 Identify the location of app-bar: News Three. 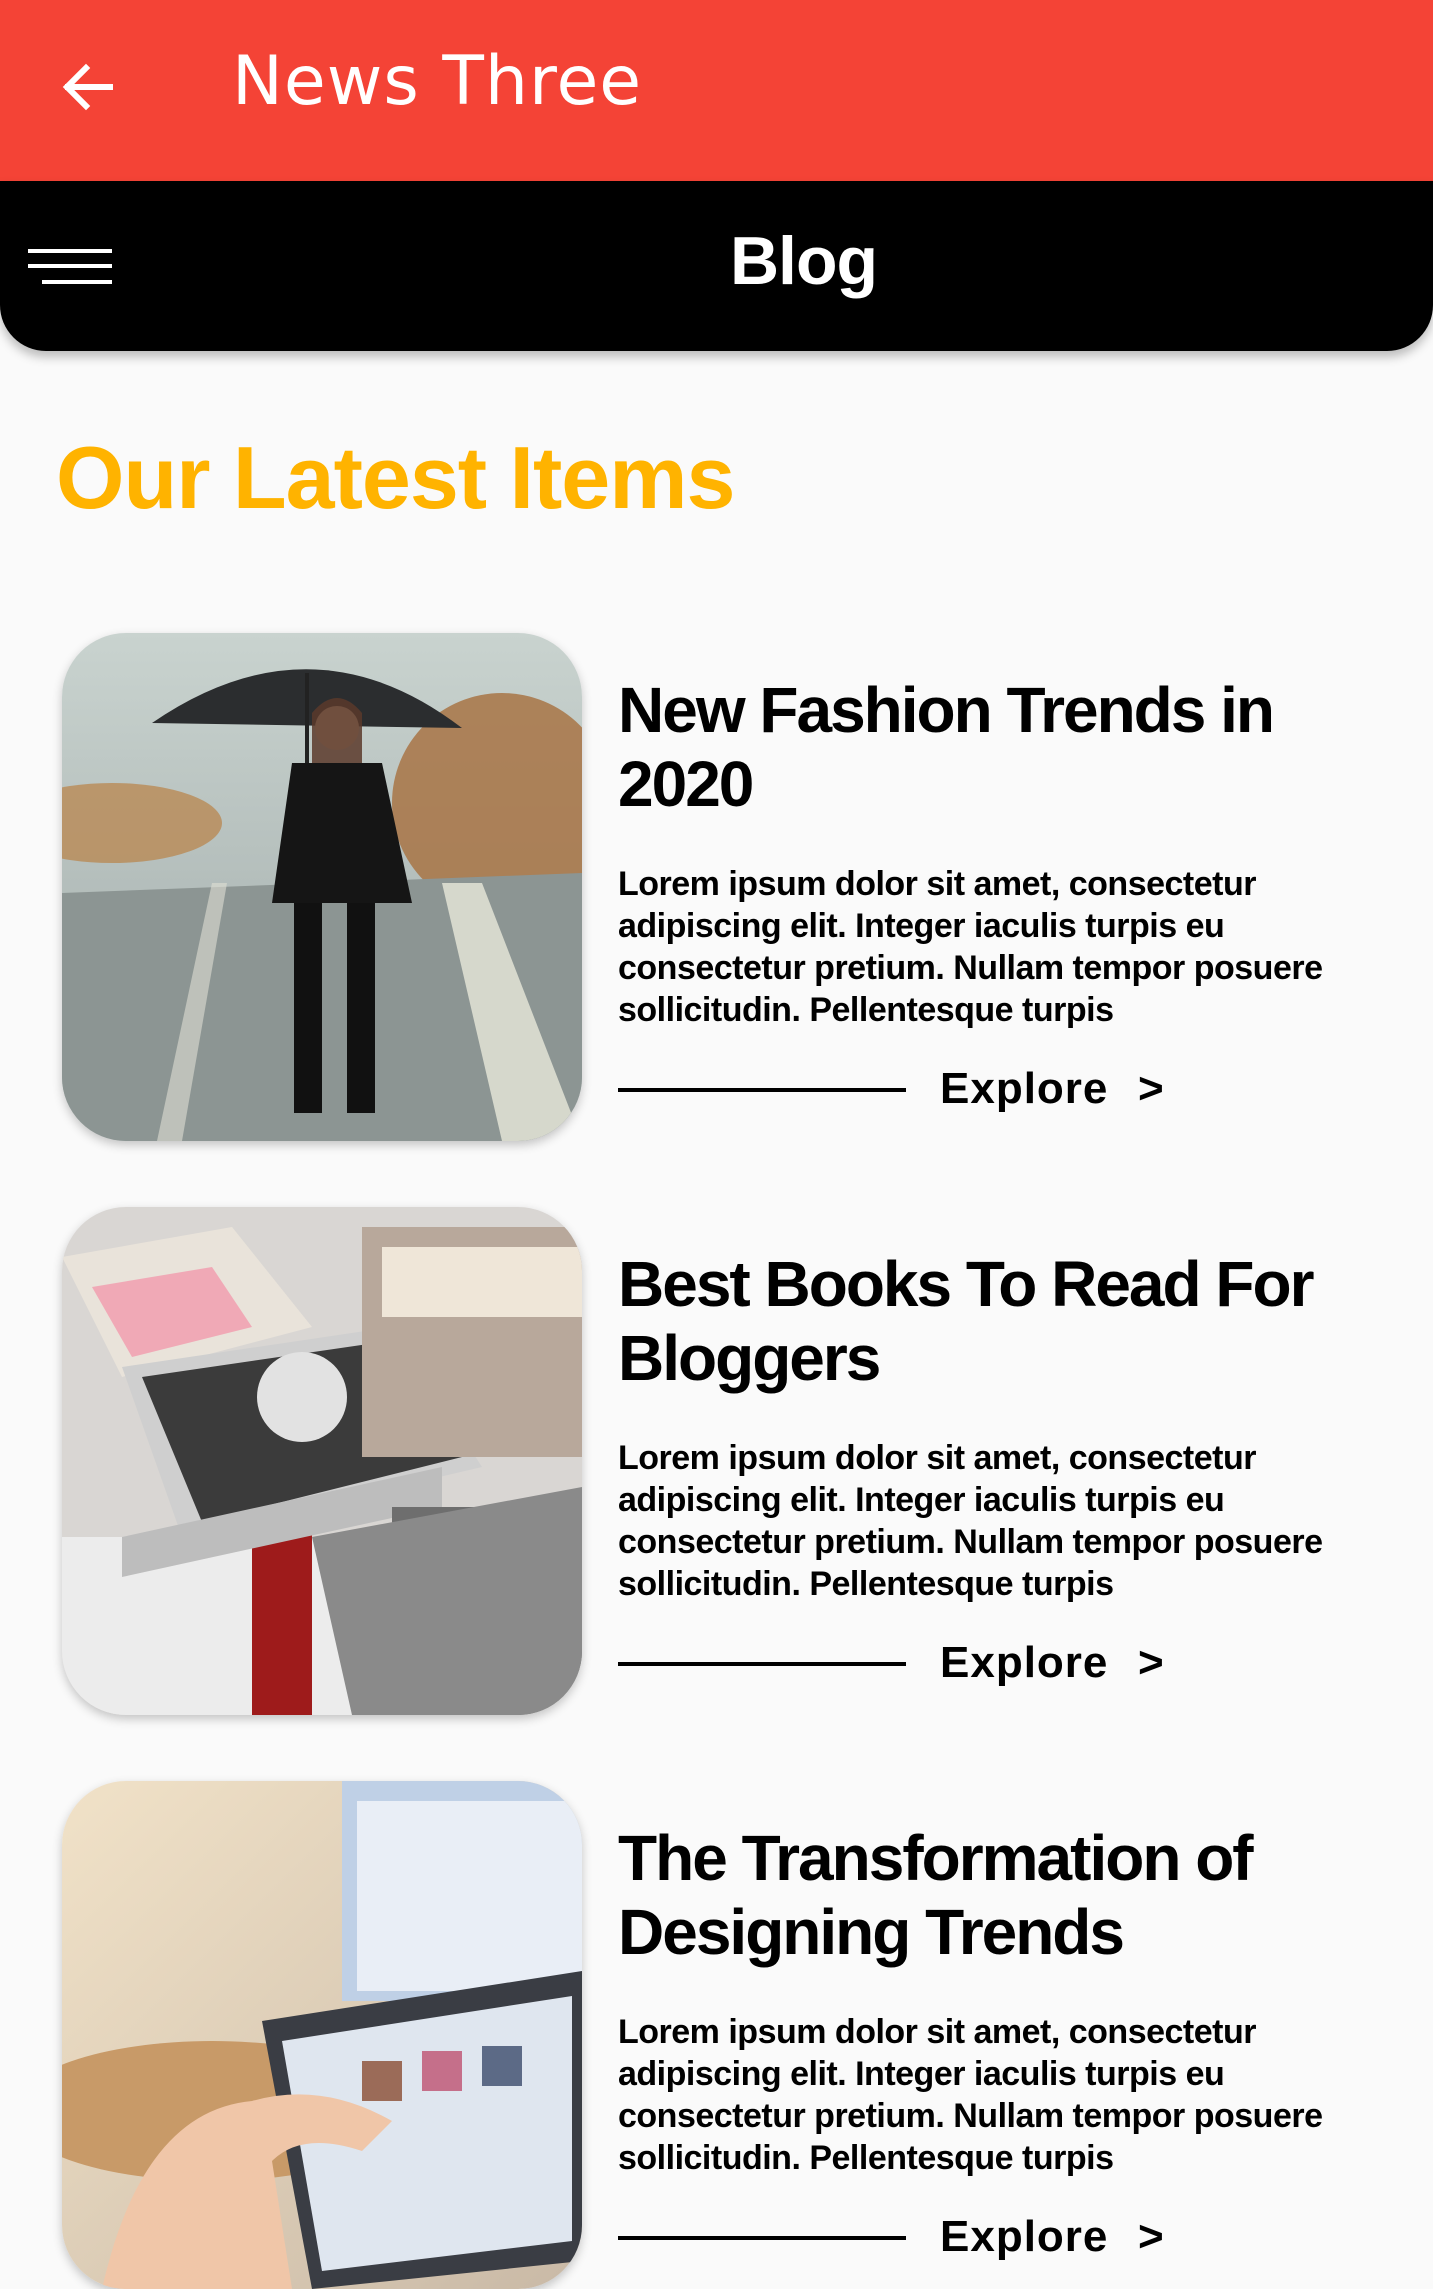
(716, 90).